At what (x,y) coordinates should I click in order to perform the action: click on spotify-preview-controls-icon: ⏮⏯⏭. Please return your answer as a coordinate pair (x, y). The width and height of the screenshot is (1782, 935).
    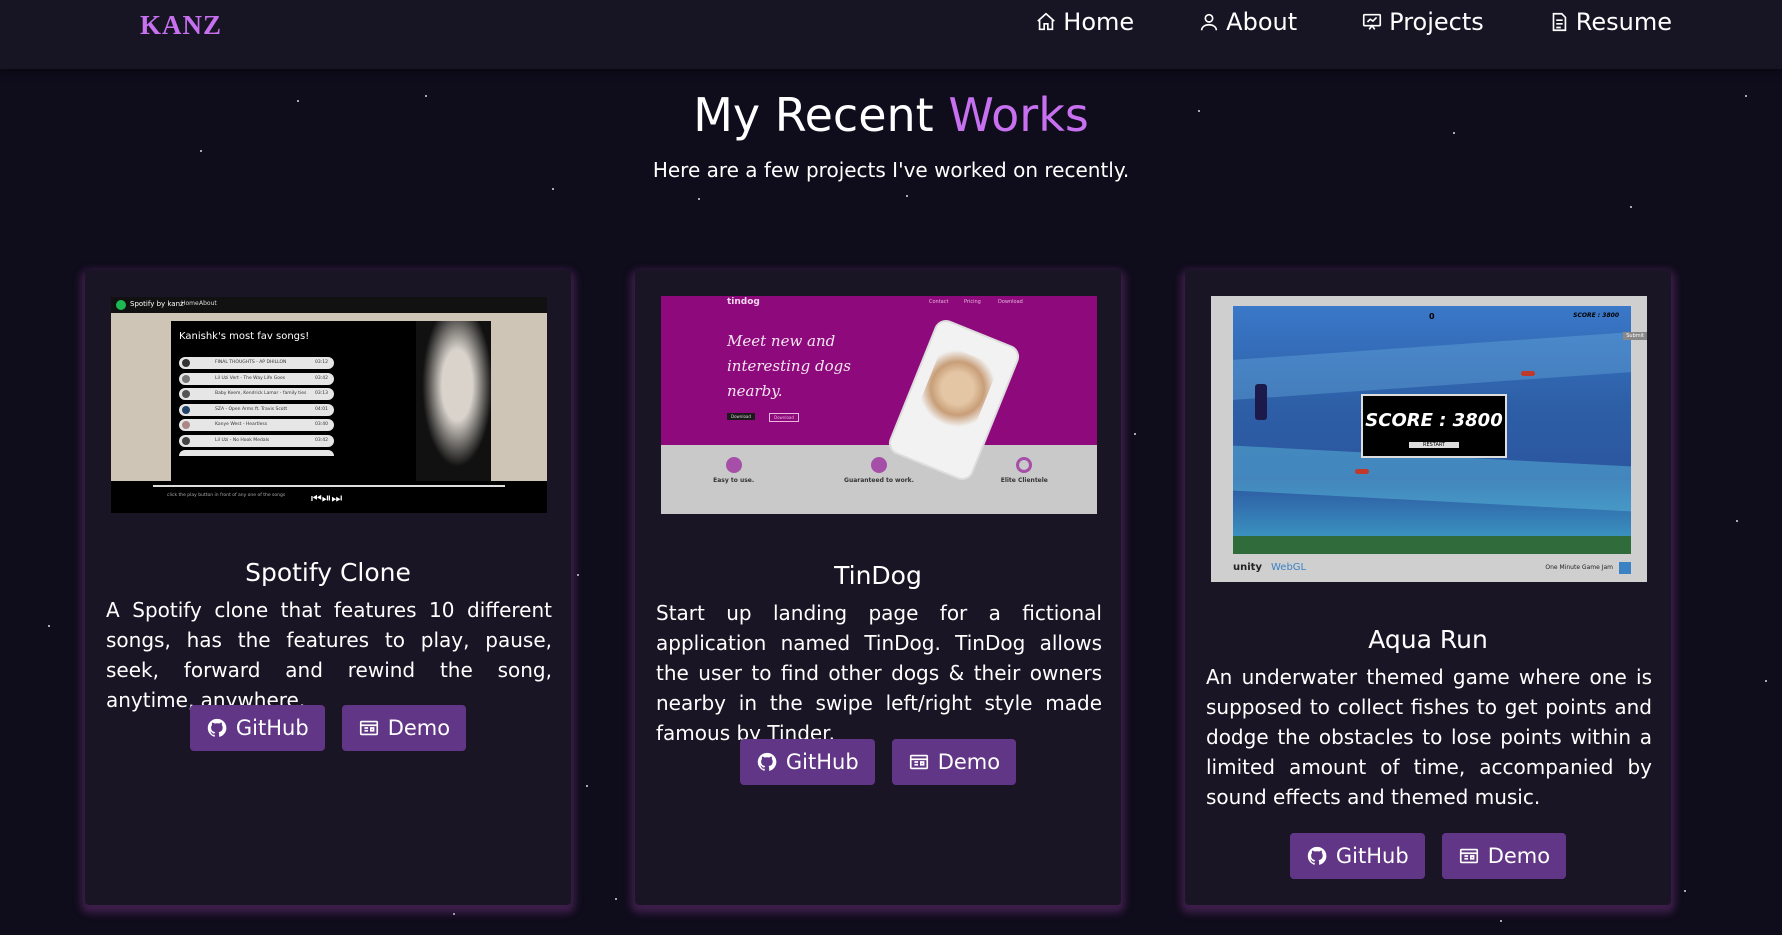
    Looking at the image, I should click on (327, 498).